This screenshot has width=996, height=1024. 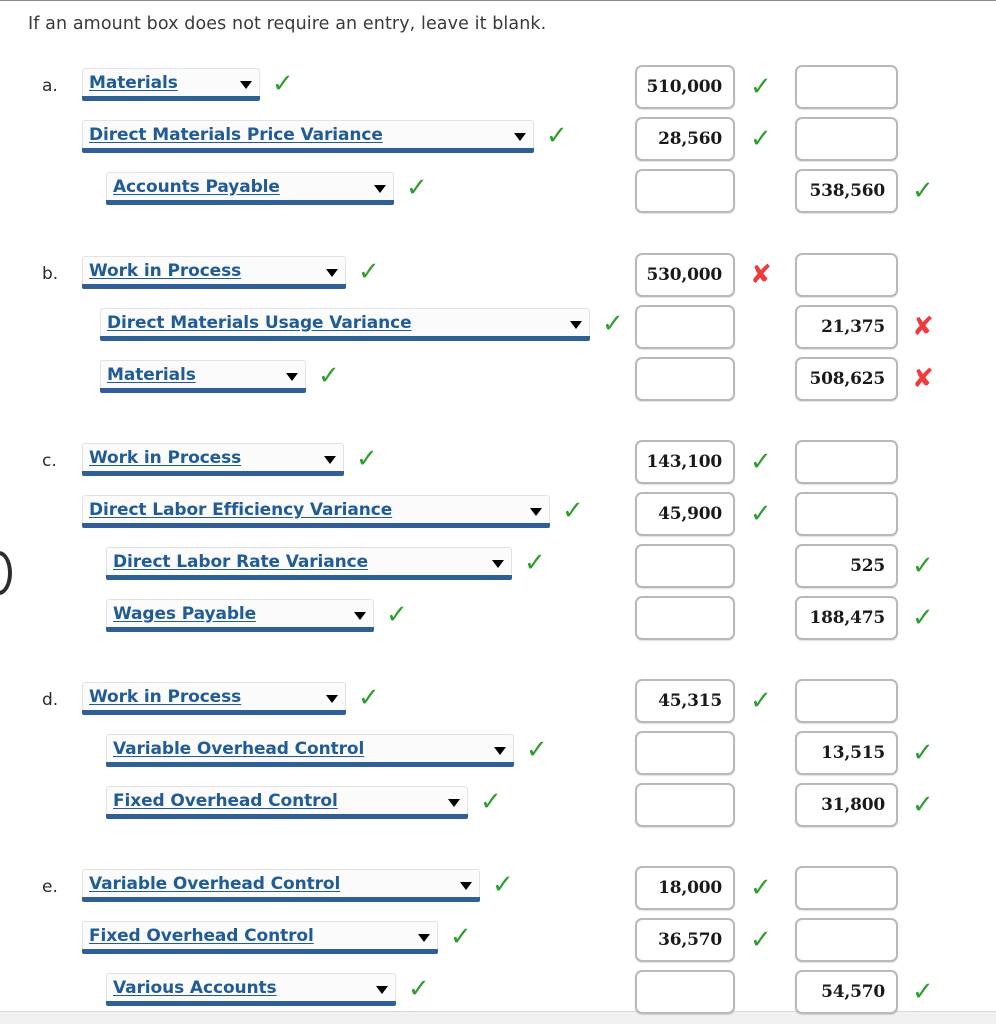 What do you see at coordinates (846, 379) in the screenshot?
I see `credit-amount-box: 508,625` at bounding box center [846, 379].